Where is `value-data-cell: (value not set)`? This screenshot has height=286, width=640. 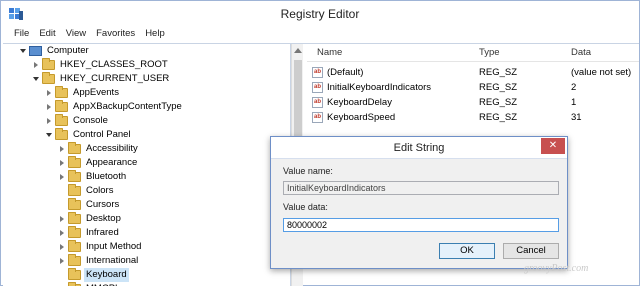 value-data-cell: (value not set) is located at coordinates (601, 72).